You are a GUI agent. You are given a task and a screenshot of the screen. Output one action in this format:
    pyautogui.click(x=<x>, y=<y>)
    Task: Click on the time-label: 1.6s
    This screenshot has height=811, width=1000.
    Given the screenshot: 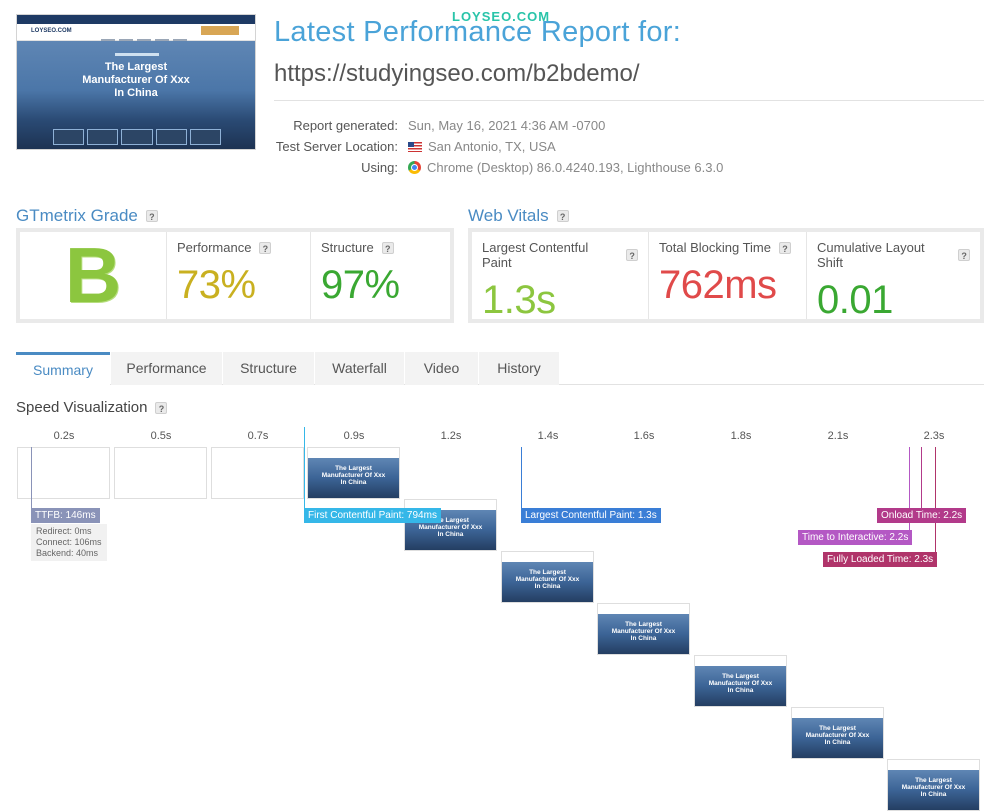 What is the action you would take?
    pyautogui.click(x=644, y=436)
    